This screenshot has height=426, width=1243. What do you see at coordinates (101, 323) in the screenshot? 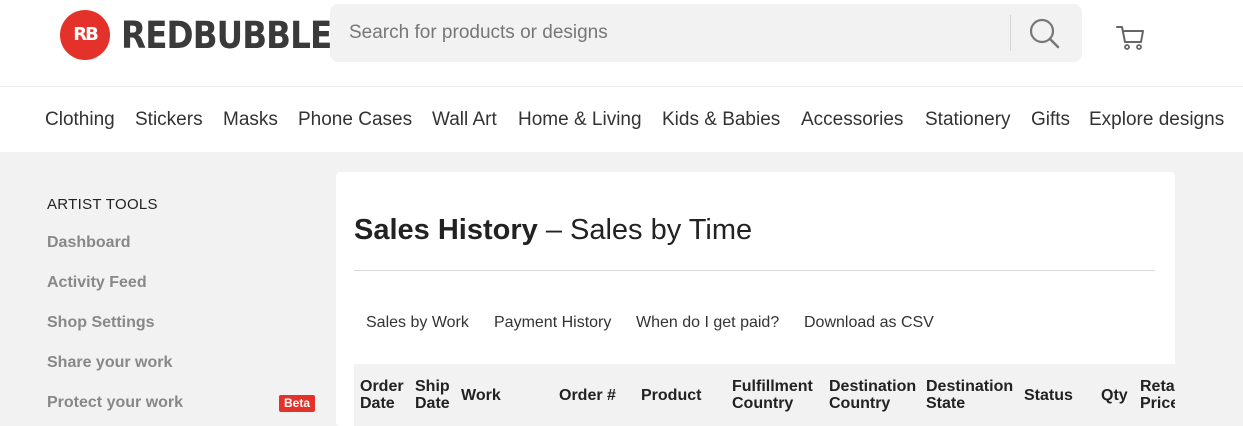
I see `sidebar-item-shop-settings: Shop Settings` at bounding box center [101, 323].